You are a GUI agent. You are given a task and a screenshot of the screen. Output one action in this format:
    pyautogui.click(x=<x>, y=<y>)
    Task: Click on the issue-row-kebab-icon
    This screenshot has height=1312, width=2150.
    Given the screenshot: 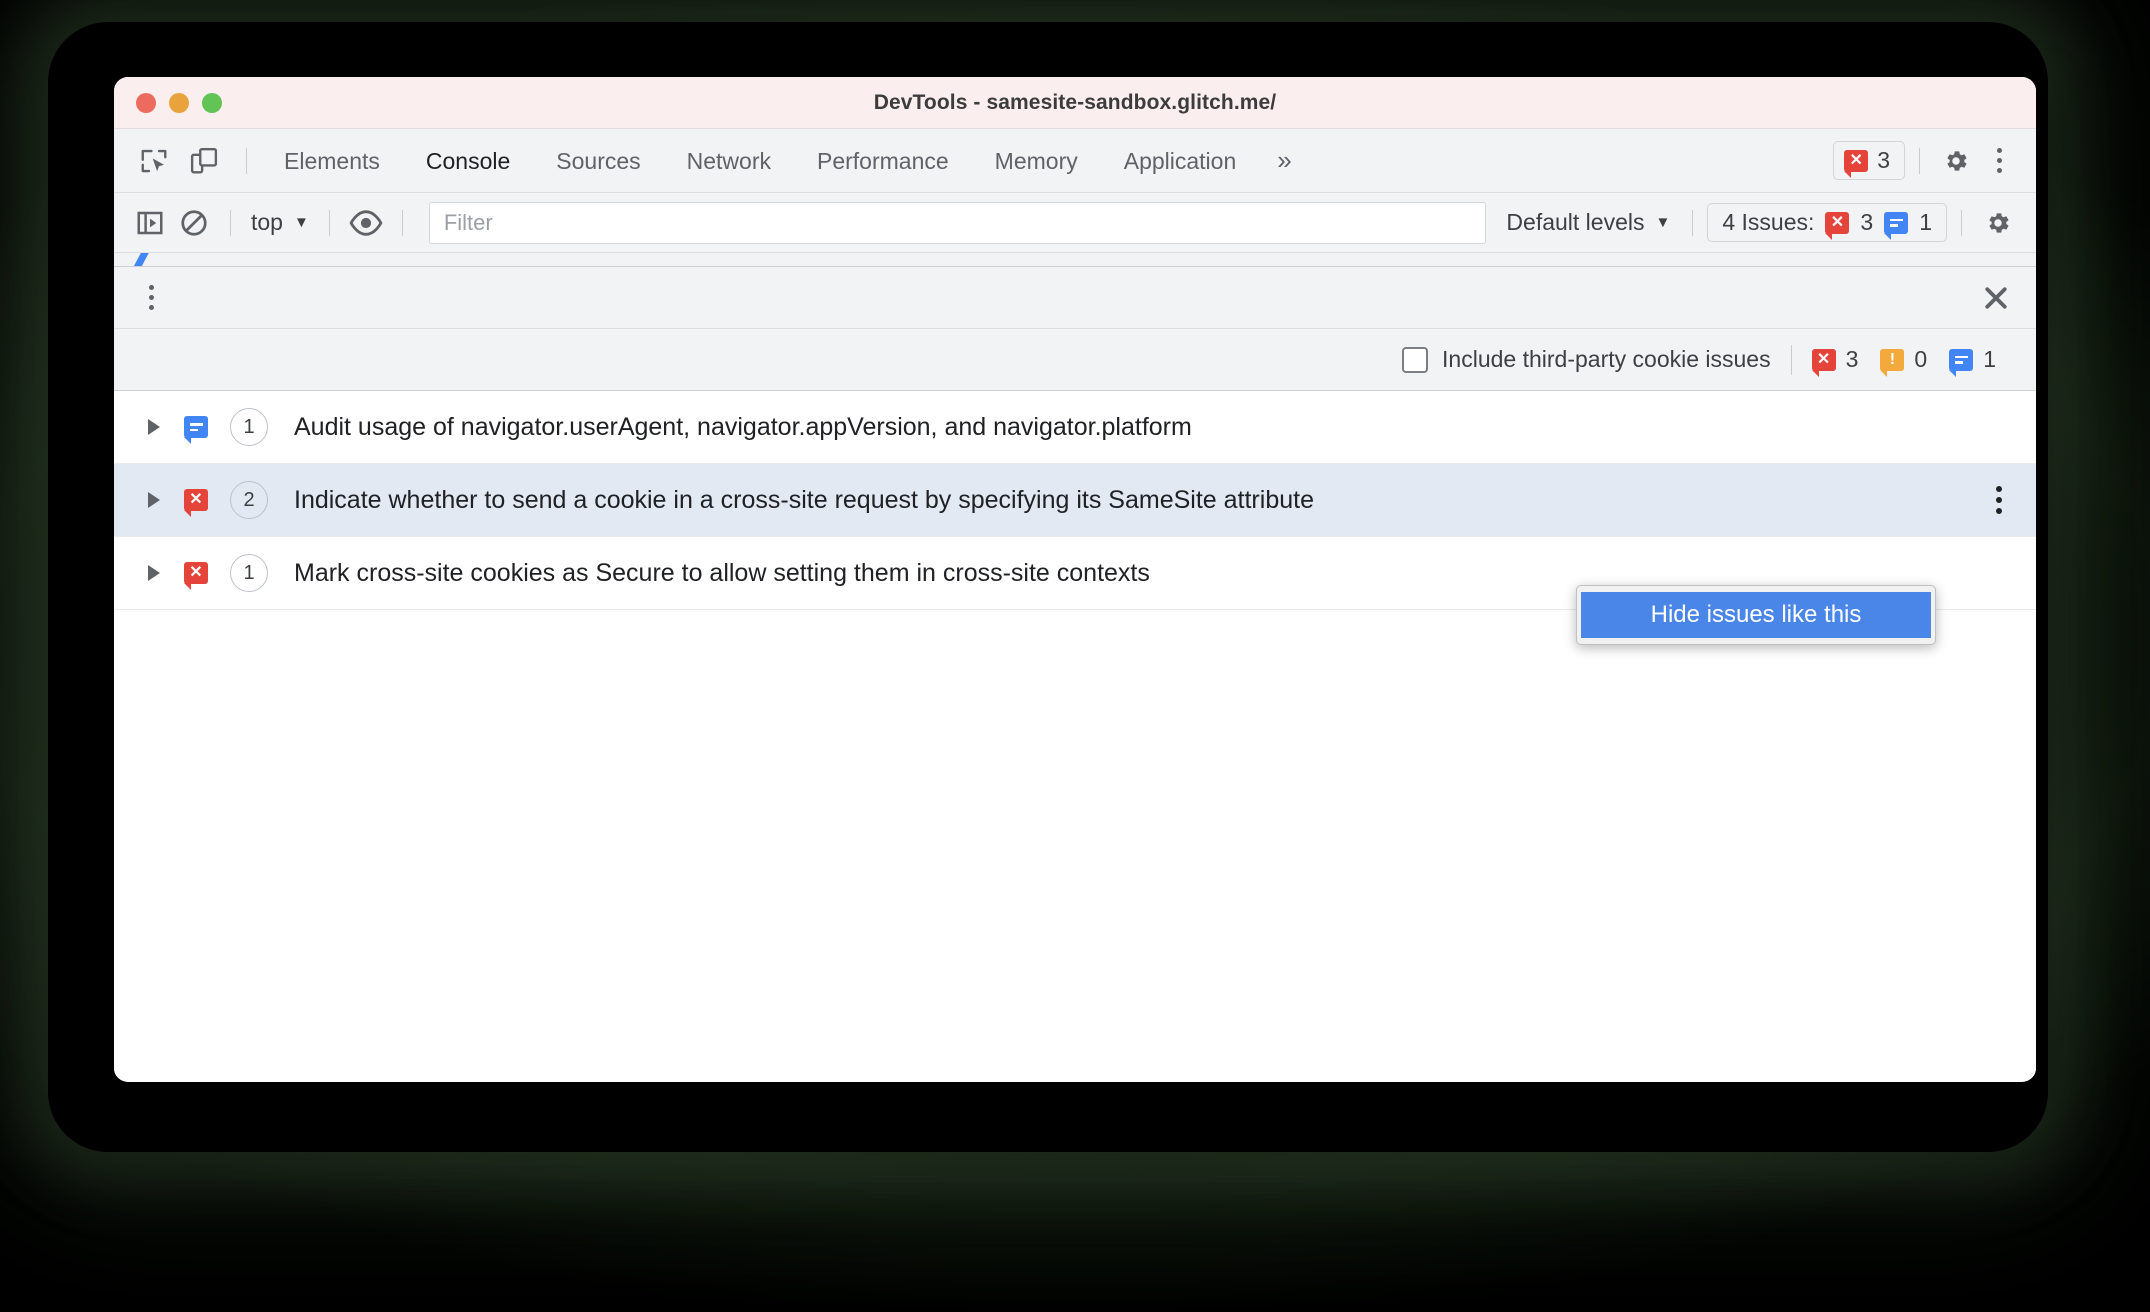 What is the action you would take?
    pyautogui.click(x=1999, y=500)
    